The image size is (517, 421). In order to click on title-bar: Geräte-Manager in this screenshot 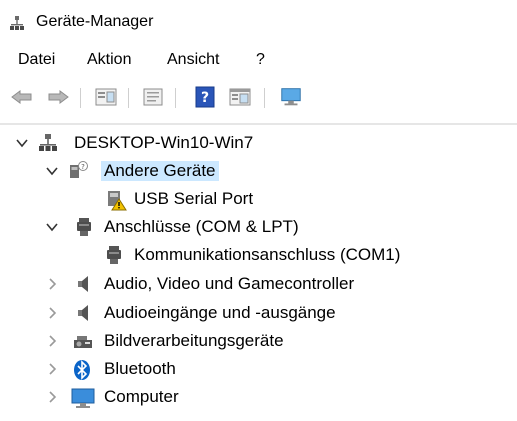, I will do `click(258, 21)`.